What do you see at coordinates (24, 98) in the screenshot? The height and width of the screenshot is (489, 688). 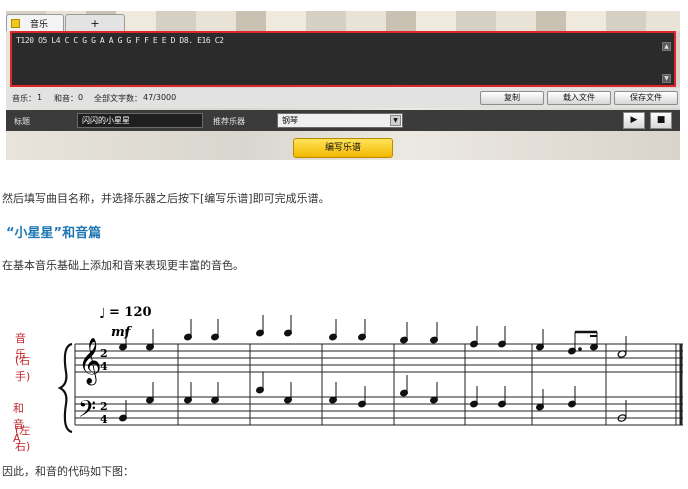 I see `music-count-label: 音乐：` at bounding box center [24, 98].